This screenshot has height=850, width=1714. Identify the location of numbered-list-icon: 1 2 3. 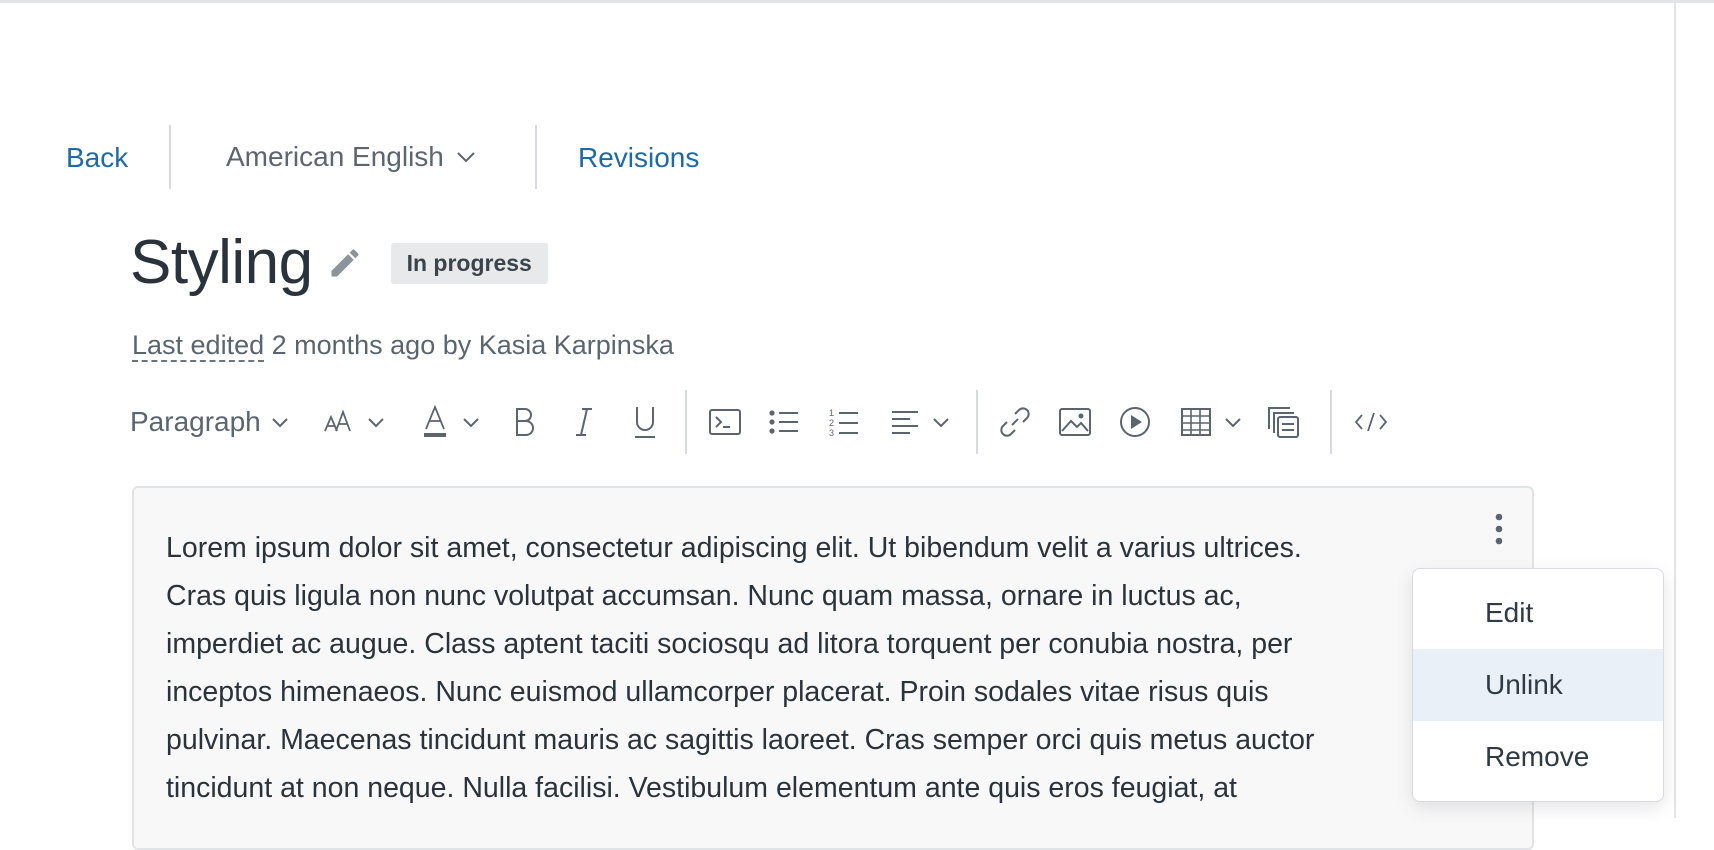
(843, 422).